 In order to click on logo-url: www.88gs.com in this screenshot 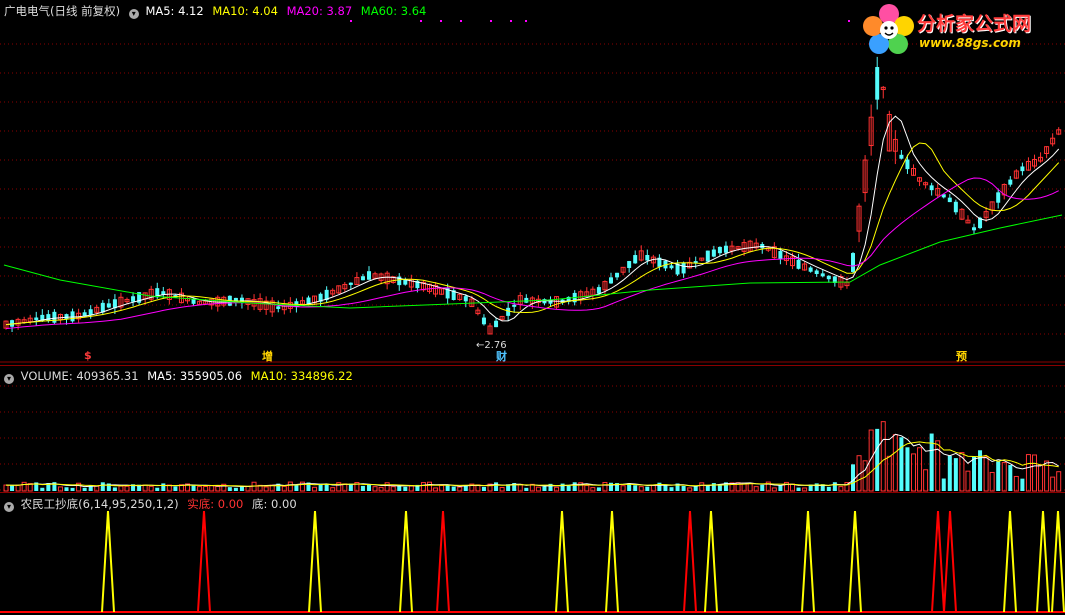, I will do `click(970, 43)`.